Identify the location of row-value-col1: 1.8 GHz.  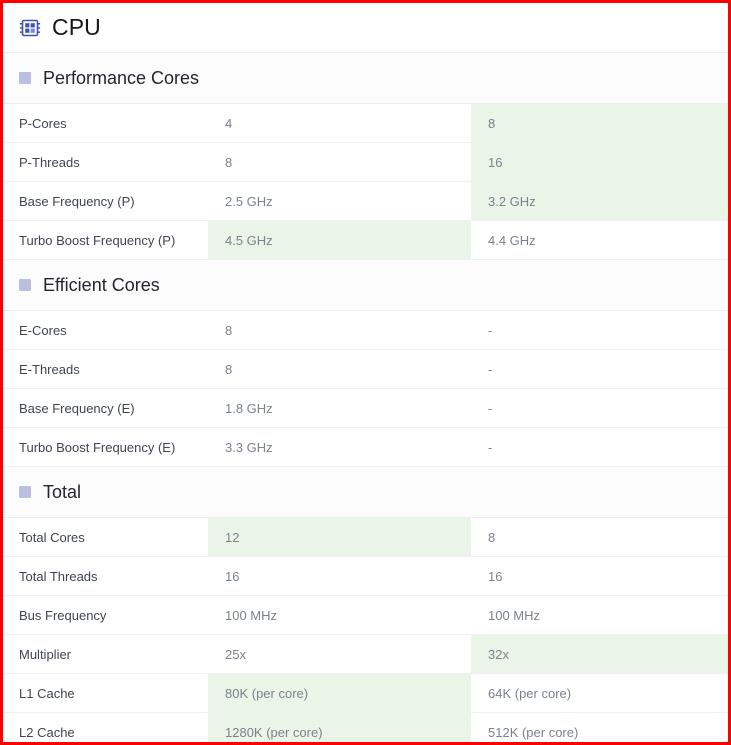
(249, 408).